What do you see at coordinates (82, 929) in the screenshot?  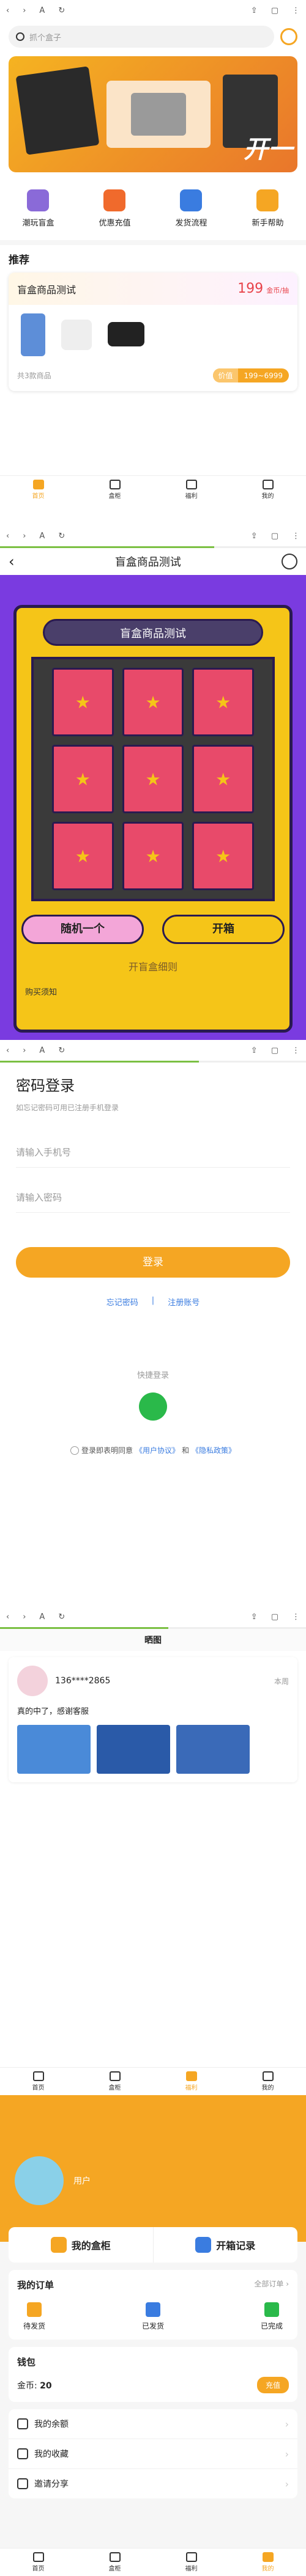 I see `random-button: 随机一个` at bounding box center [82, 929].